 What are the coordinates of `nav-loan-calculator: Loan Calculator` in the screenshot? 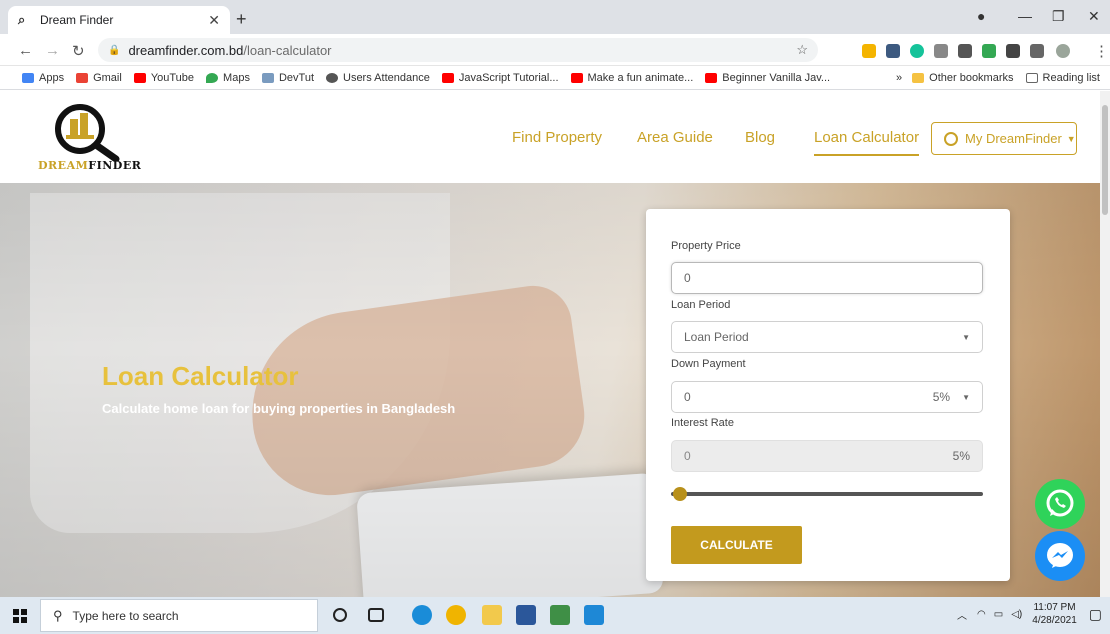 It's located at (867, 142).